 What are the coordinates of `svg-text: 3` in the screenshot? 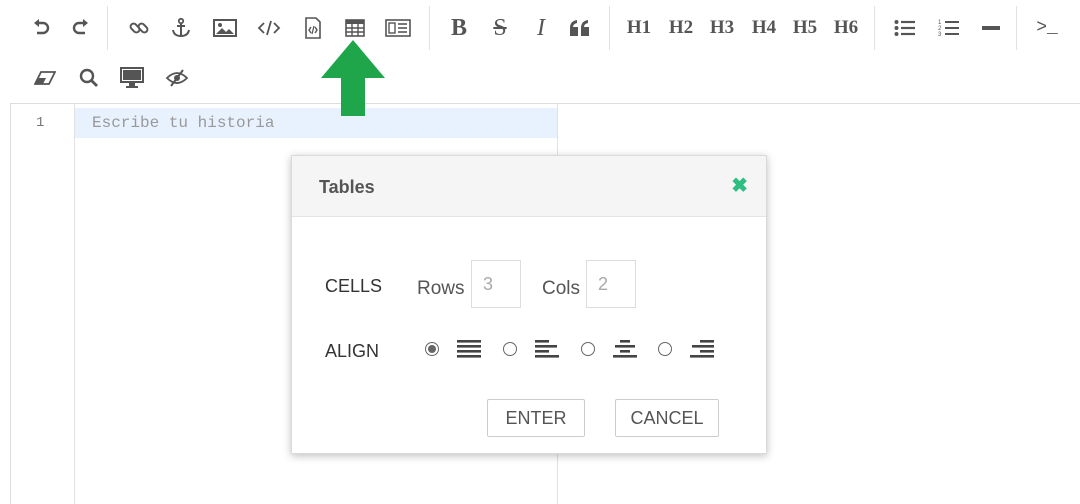 It's located at (940, 35).